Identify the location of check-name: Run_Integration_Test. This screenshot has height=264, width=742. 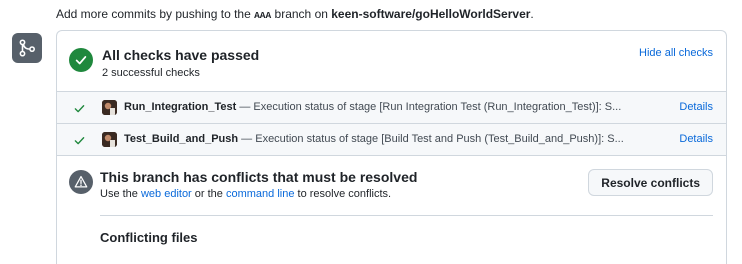
(180, 107).